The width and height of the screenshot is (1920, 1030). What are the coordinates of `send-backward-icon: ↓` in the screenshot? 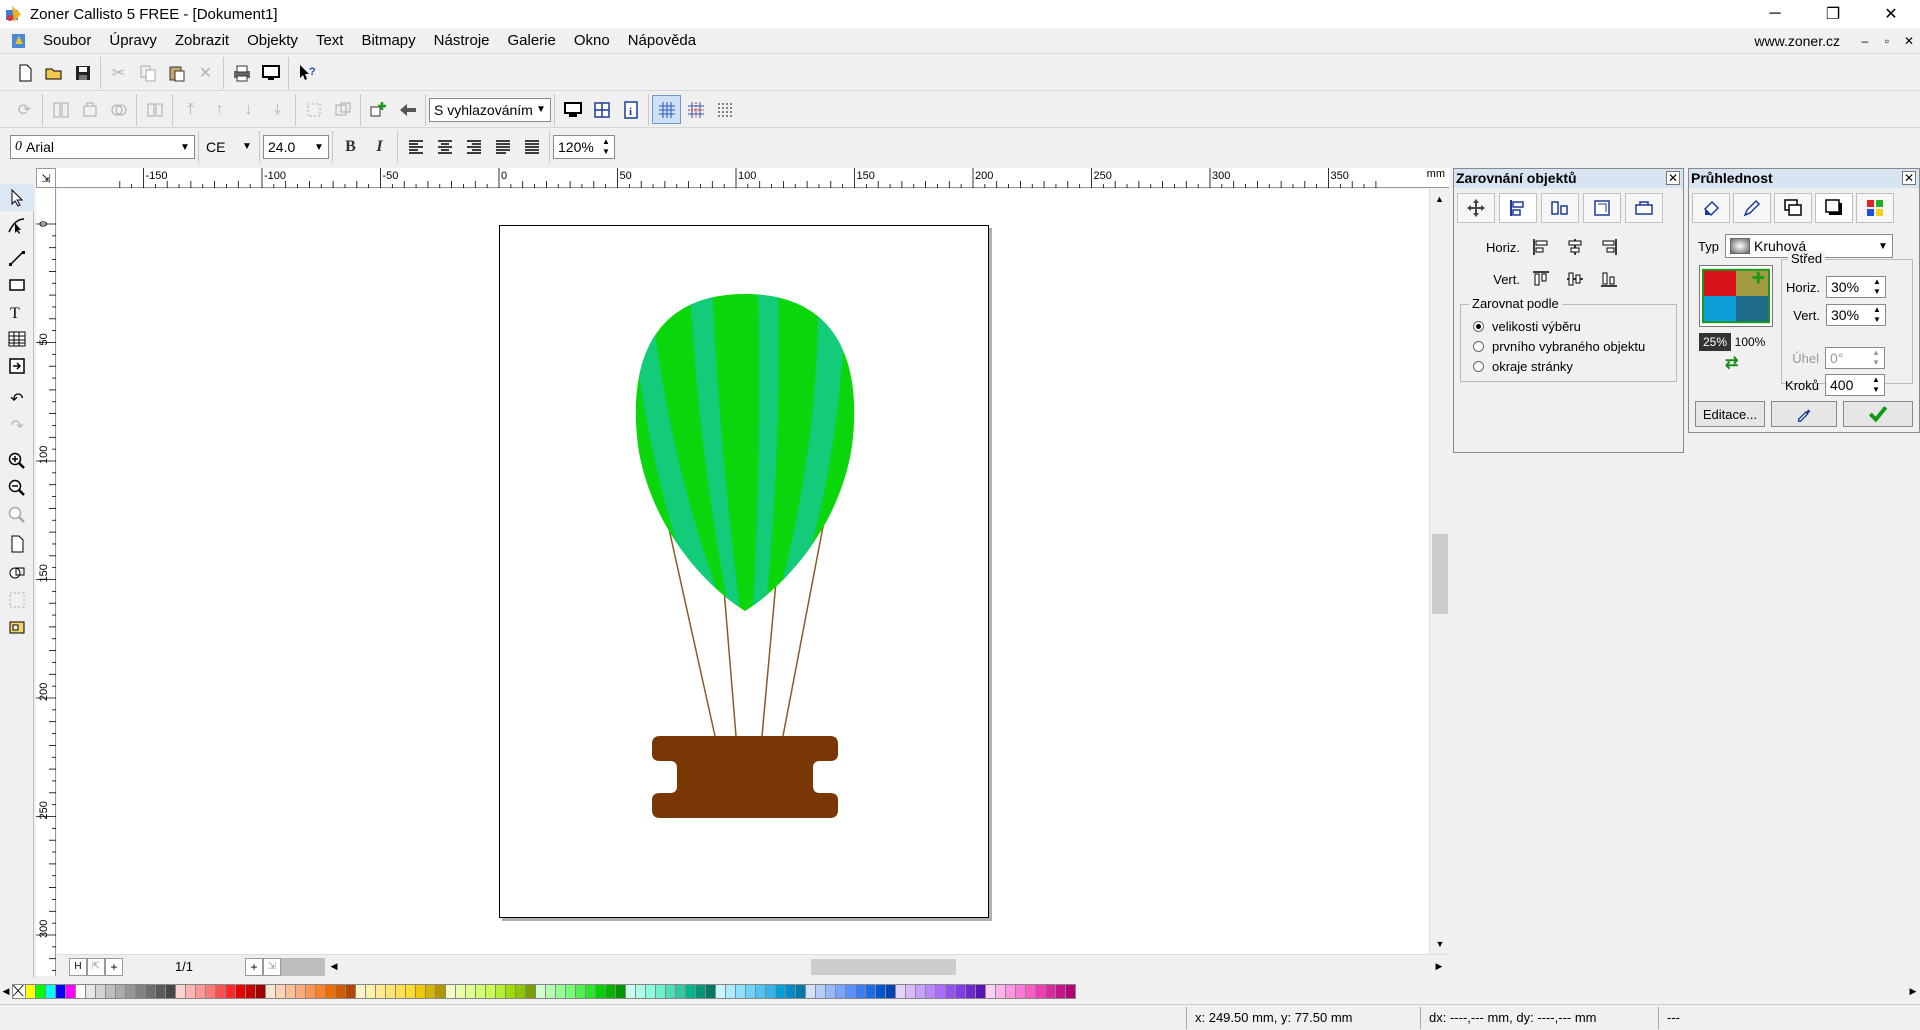 It's located at (248, 109).